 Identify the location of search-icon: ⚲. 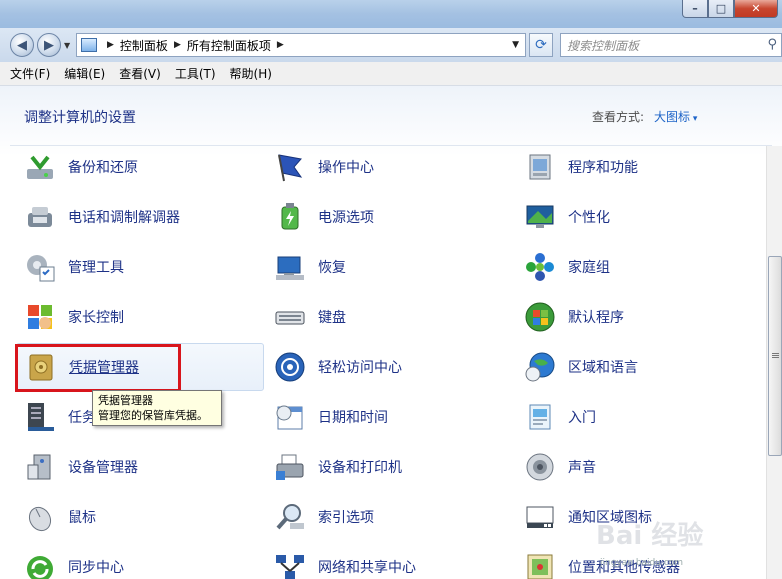
(772, 44).